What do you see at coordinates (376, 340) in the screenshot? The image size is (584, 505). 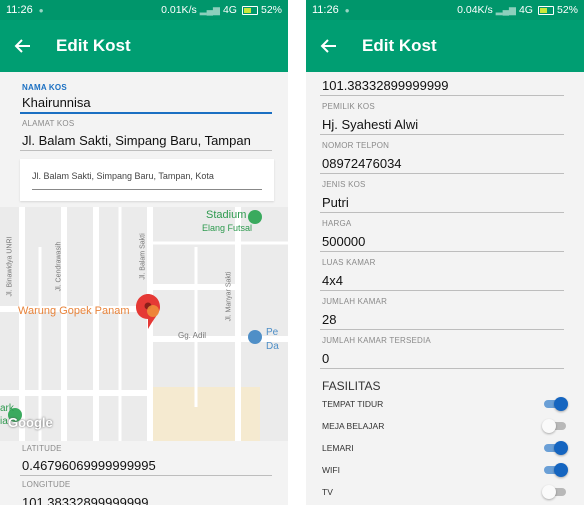 I see `kamar-tersedia-label: JUMLAH KAMAR TERSEDIA` at bounding box center [376, 340].